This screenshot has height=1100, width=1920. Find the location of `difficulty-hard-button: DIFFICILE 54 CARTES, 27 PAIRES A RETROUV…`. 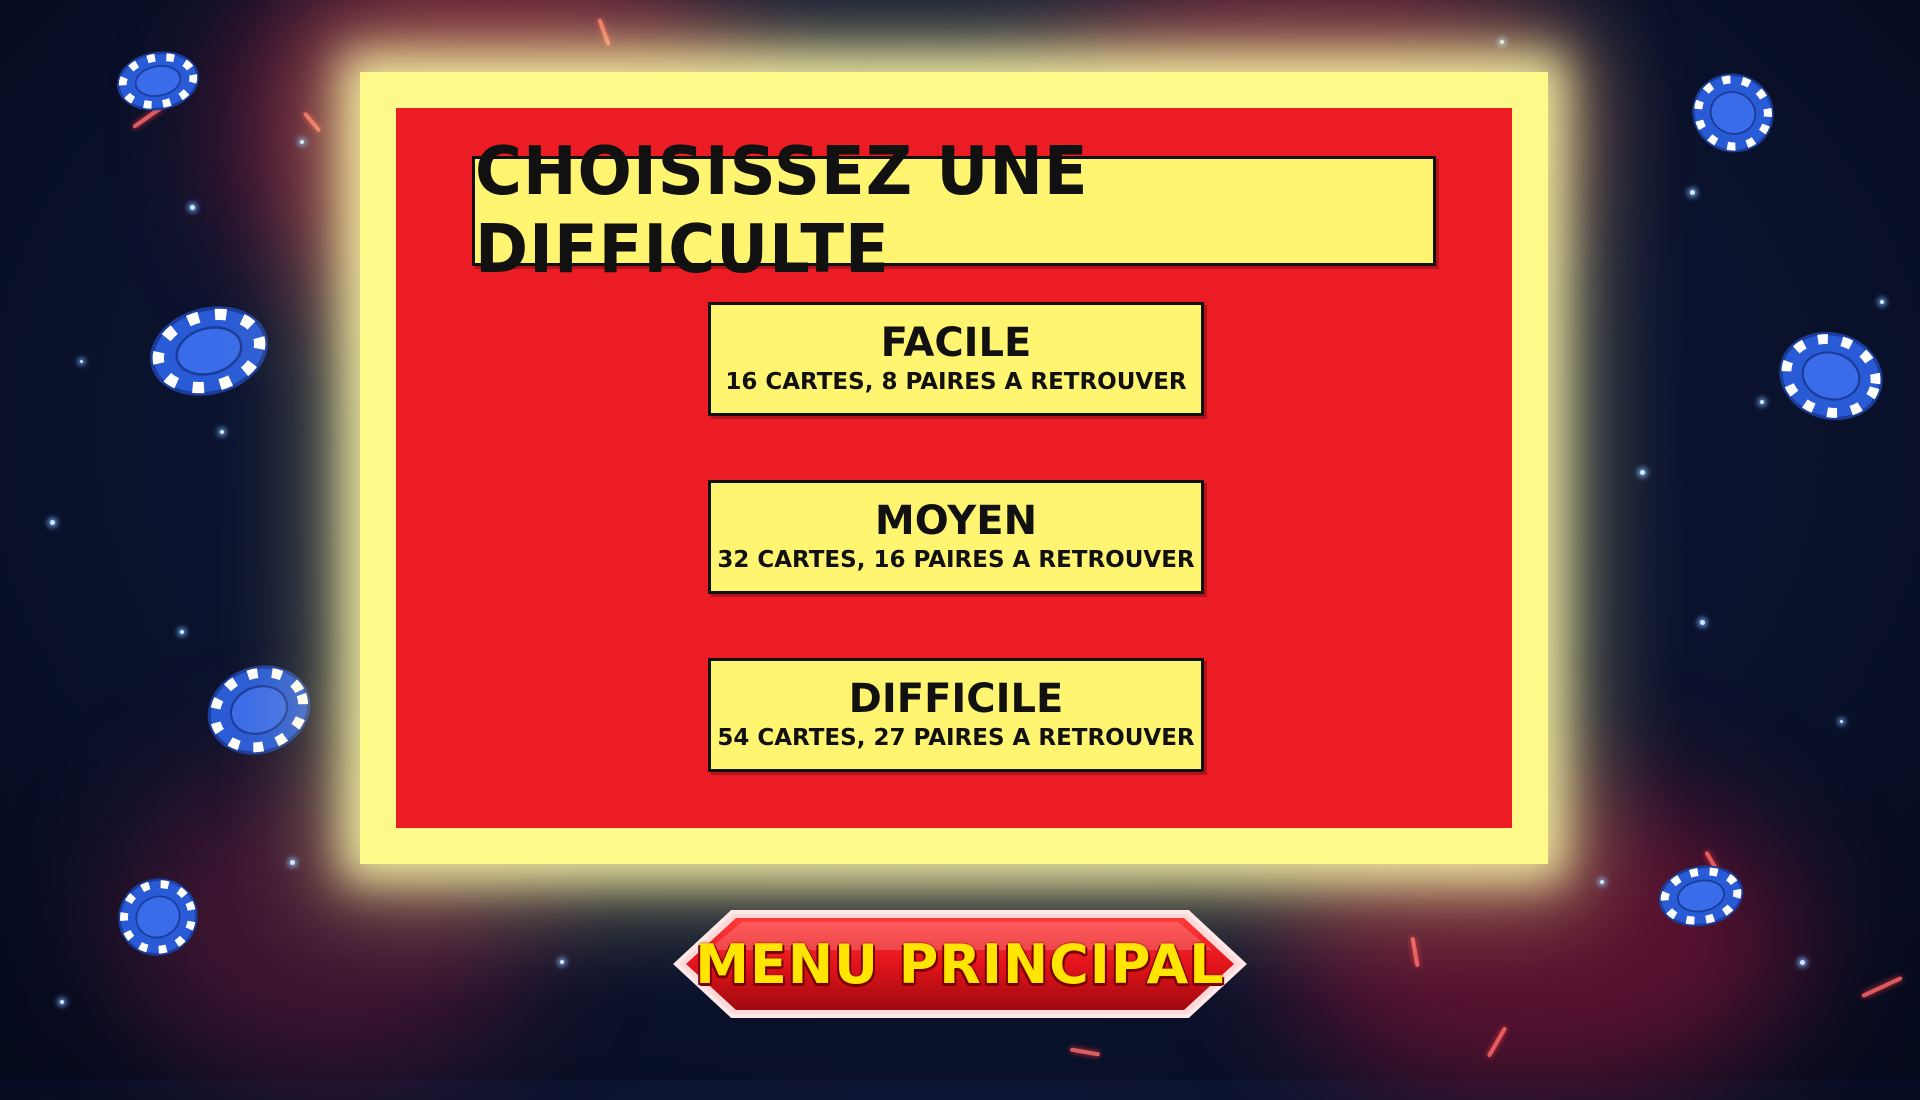

difficulty-hard-button: DIFFICILE 54 CARTES, 27 PAIRES A RETROUV… is located at coordinates (956, 715).